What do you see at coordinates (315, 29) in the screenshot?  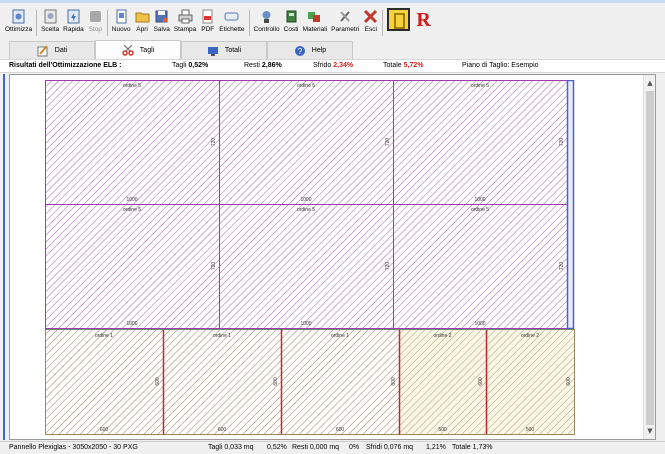 I see `toolbar-button-label: Materiali` at bounding box center [315, 29].